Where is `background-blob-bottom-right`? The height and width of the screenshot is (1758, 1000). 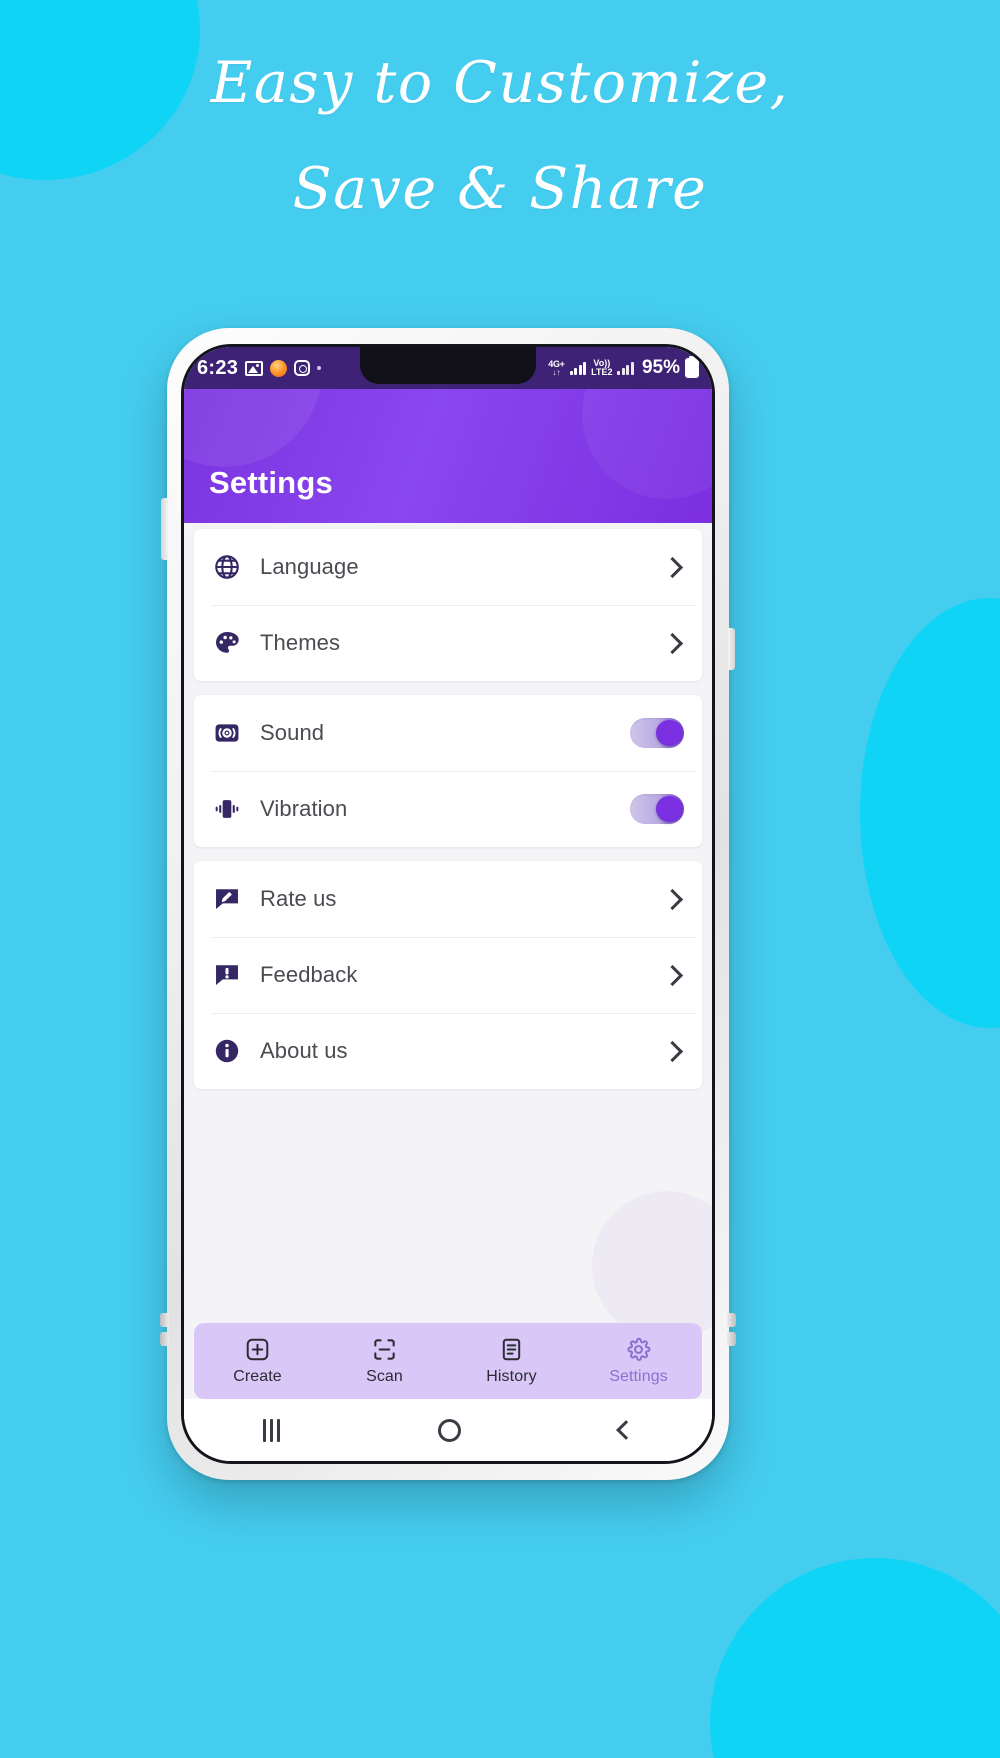
background-blob-bottom-right is located at coordinates (855, 1658).